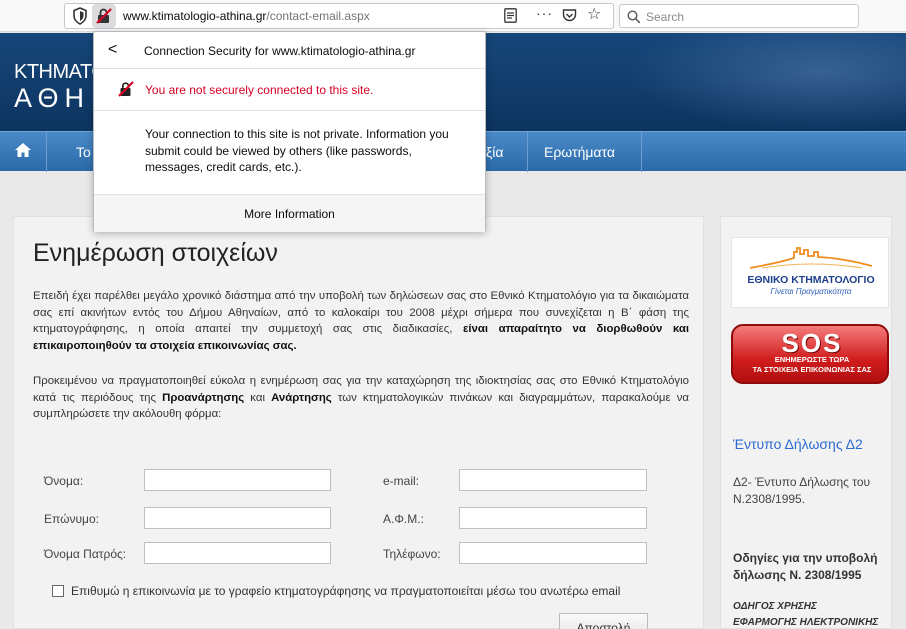 This screenshot has height=629, width=906. What do you see at coordinates (52, 98) in the screenshot?
I see `site-brand-line2: ΑΘΗ` at bounding box center [52, 98].